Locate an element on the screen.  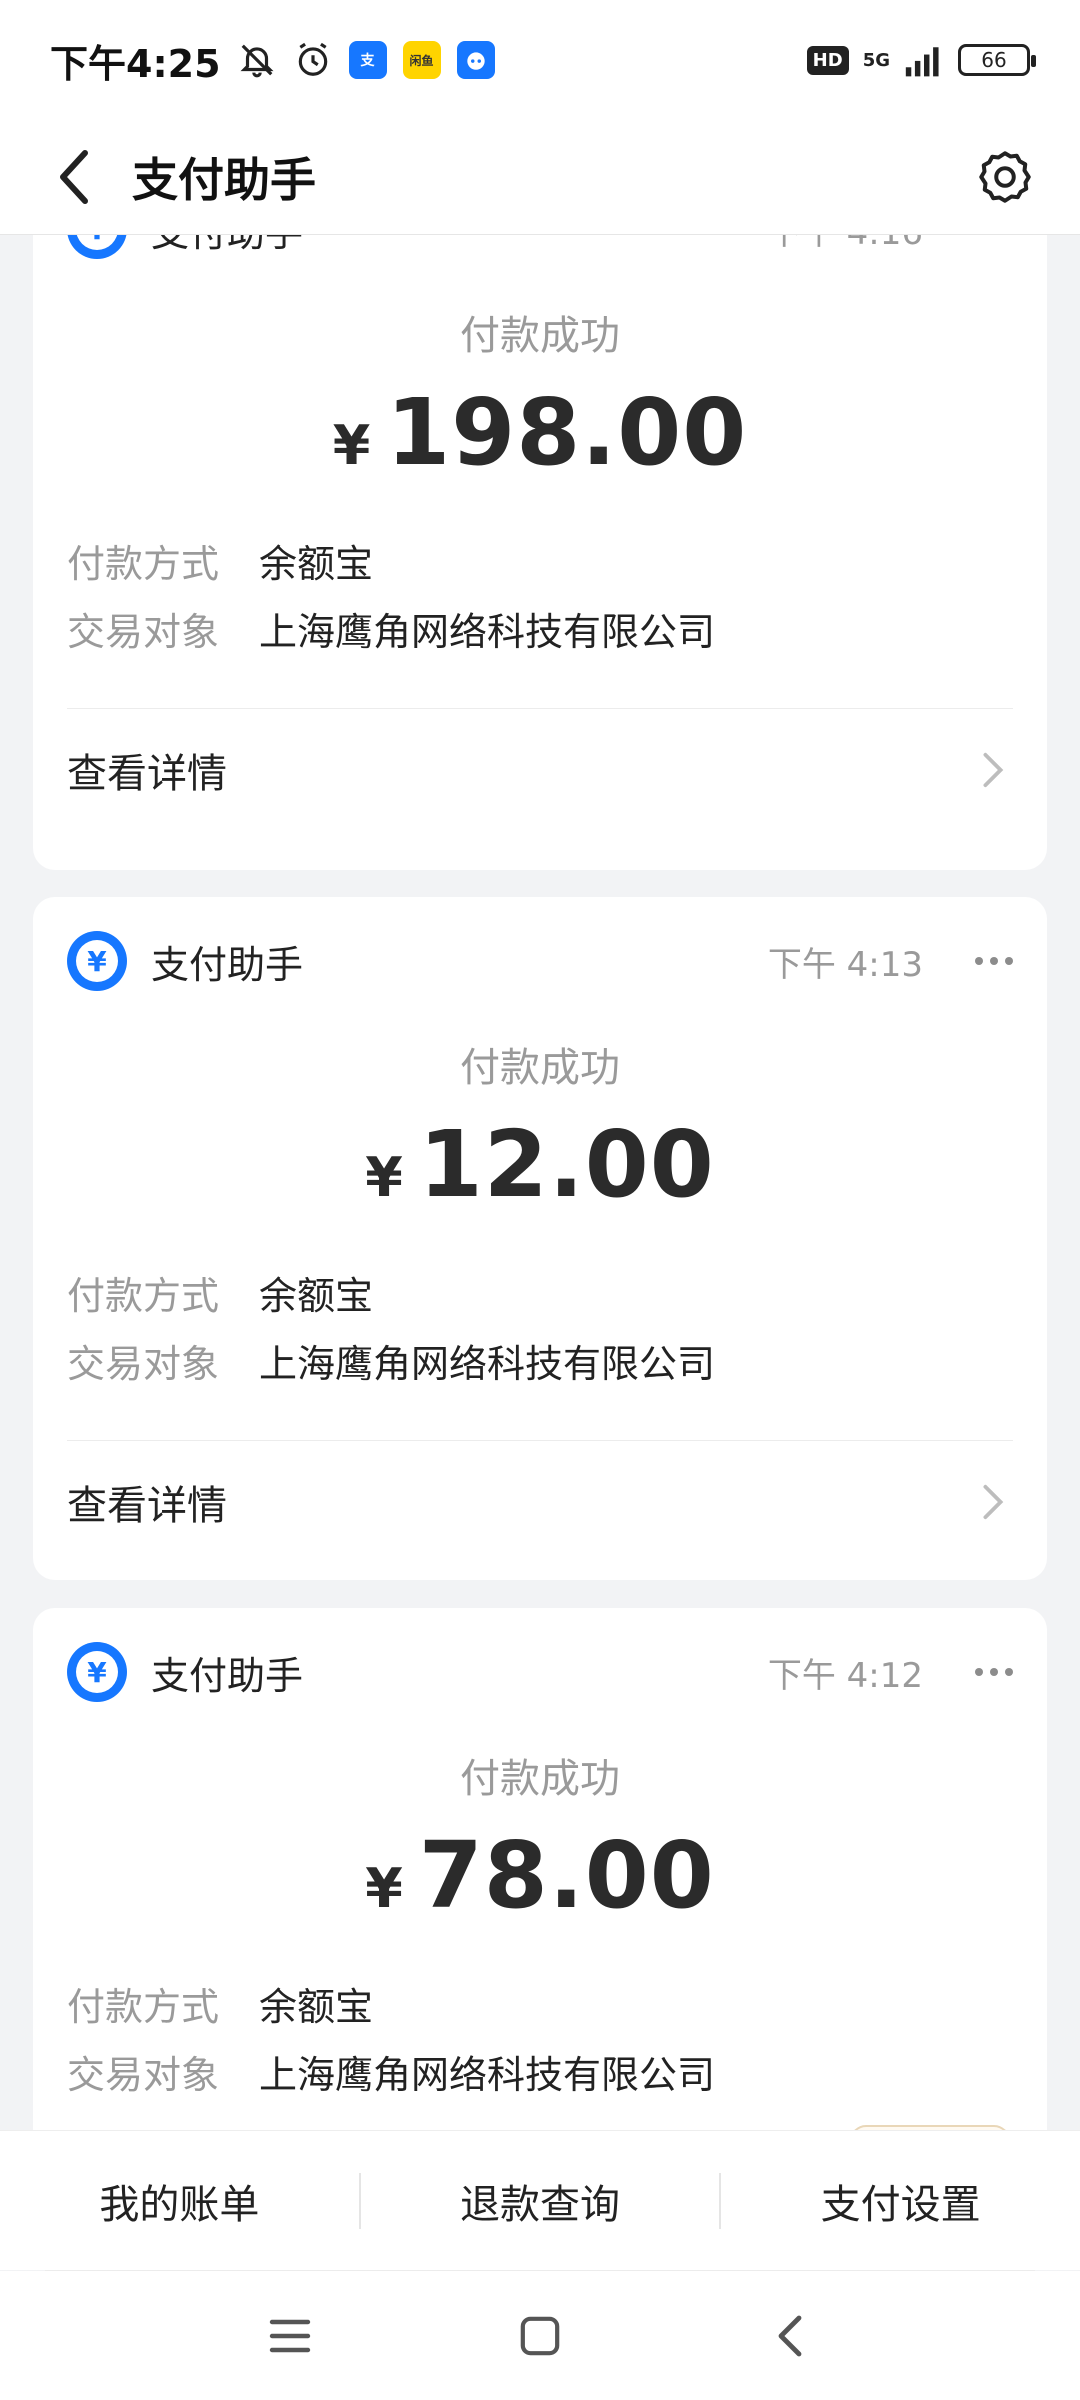
alarm-clock-icon is located at coordinates (313, 60).